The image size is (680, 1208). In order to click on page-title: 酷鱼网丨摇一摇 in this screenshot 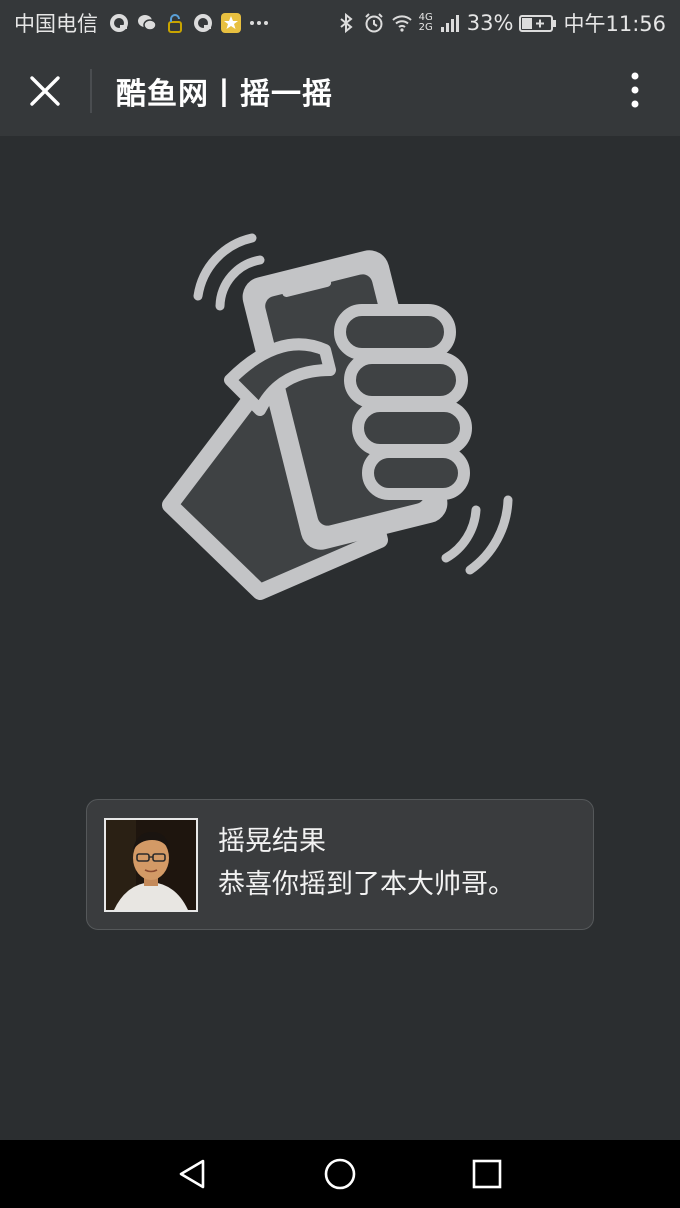, I will do `click(224, 94)`.